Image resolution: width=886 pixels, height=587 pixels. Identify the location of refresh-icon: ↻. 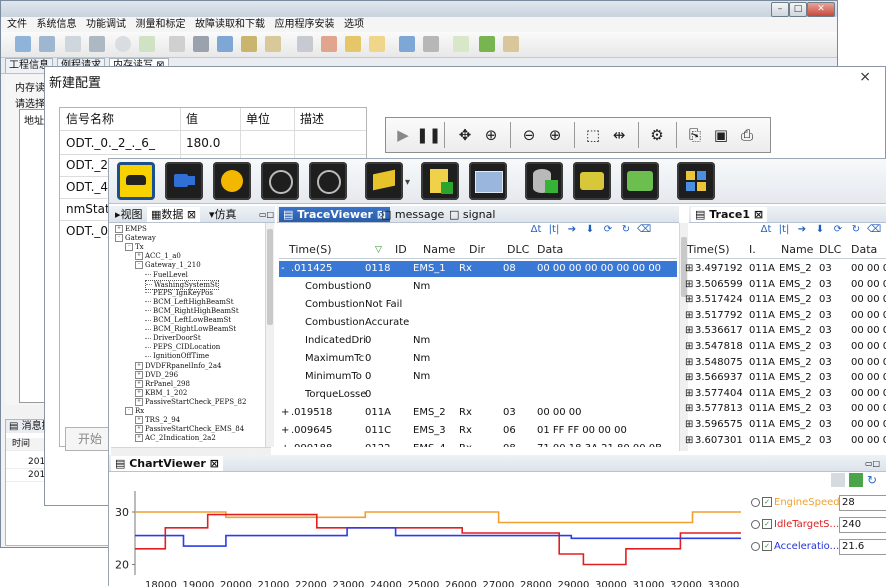
(626, 230).